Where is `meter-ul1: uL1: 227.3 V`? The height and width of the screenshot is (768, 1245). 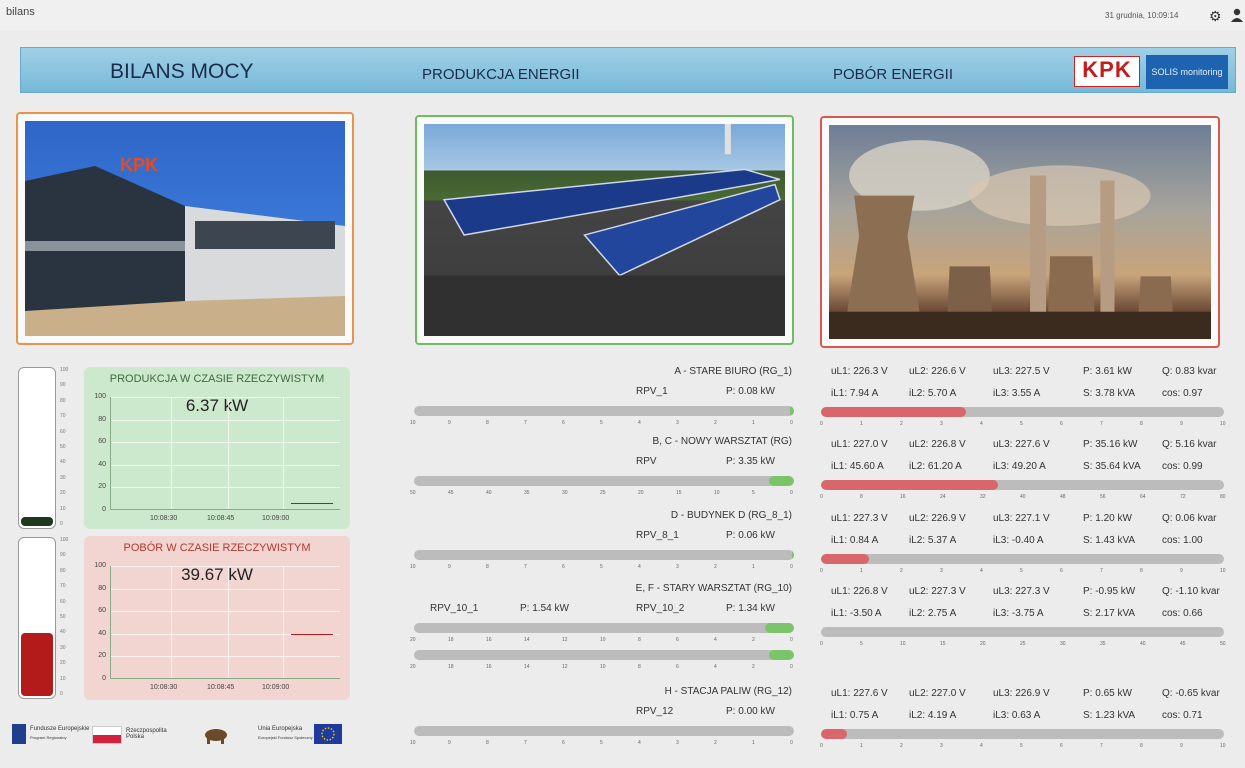 meter-ul1: uL1: 227.3 V is located at coordinates (859, 518).